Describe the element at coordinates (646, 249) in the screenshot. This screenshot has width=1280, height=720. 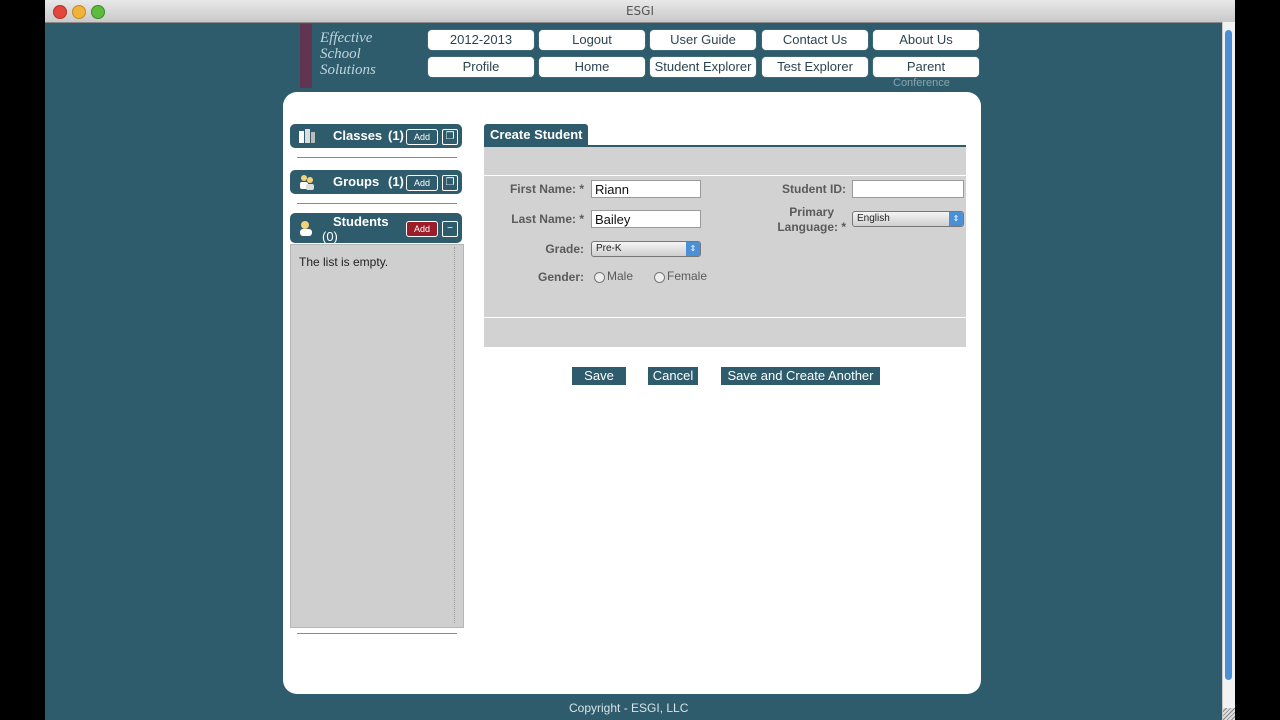
I see `grade-select: Pre-K ⇕` at that location.